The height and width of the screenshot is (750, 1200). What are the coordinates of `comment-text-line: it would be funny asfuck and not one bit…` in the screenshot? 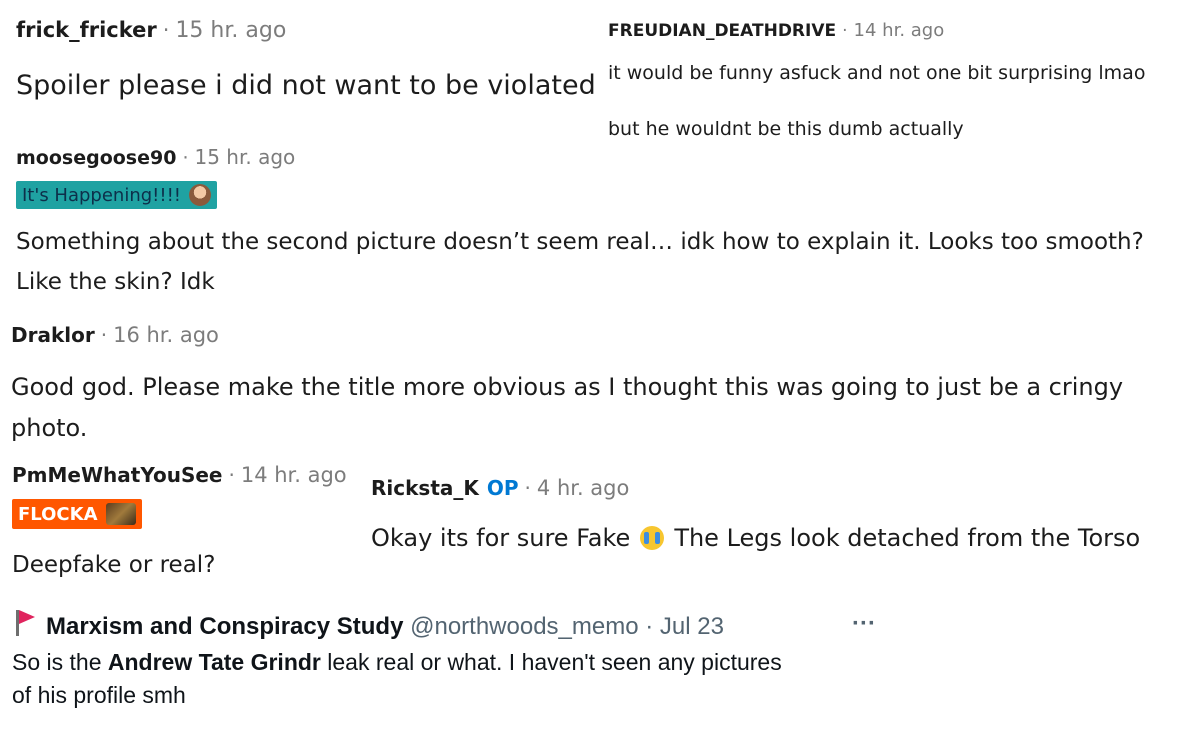 It's located at (877, 73).